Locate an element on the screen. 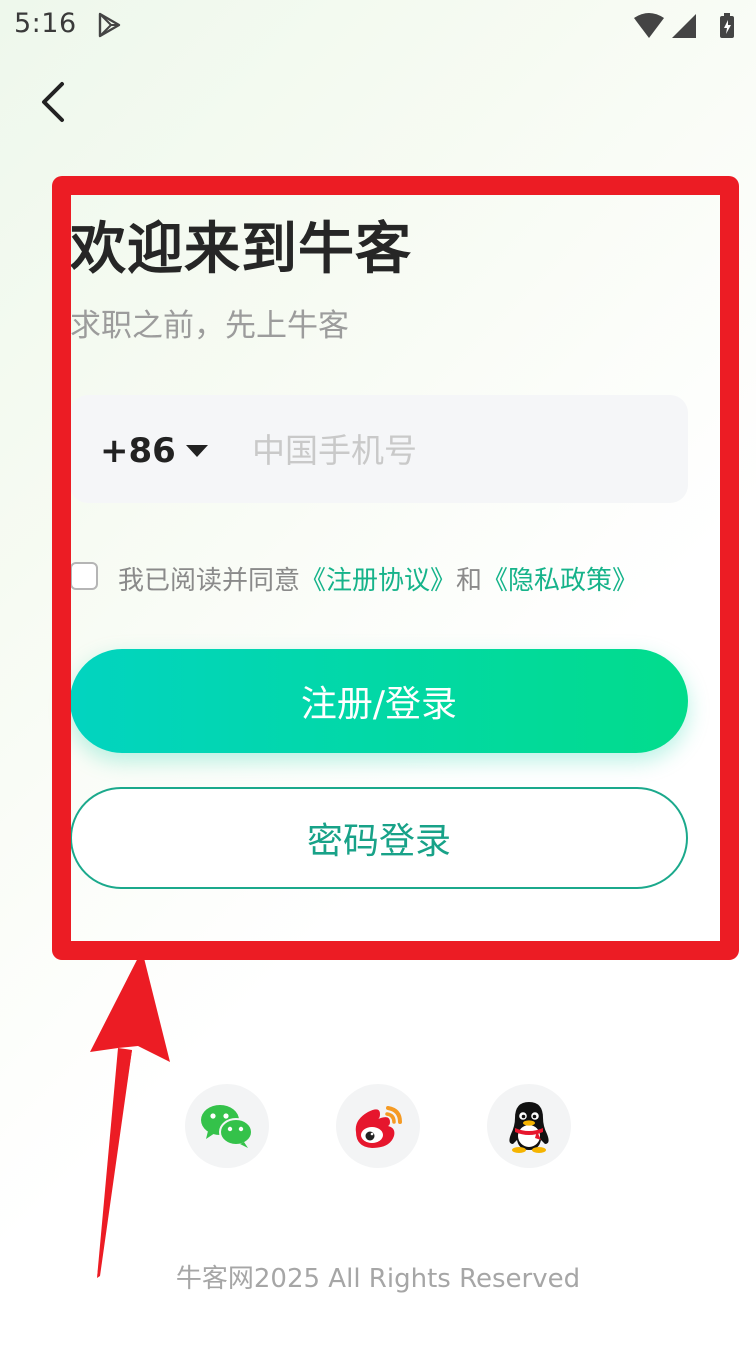 The image size is (756, 1345). qq-login-button is located at coordinates (529, 1126).